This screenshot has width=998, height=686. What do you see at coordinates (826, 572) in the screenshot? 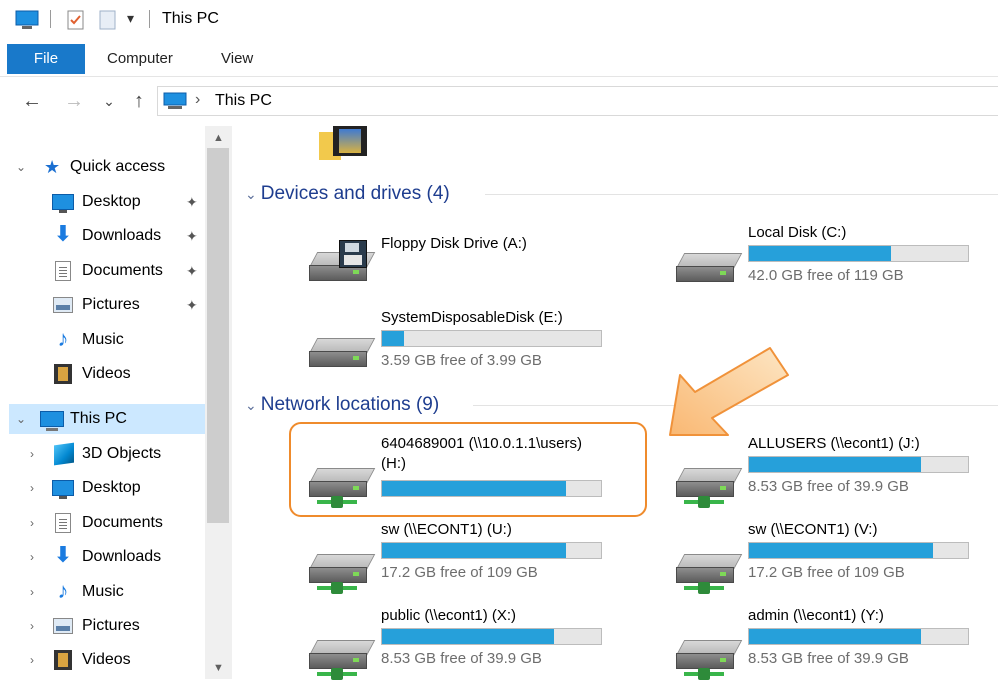
I see `drive-free-space: 17.2 GB free of 109 GB` at bounding box center [826, 572].